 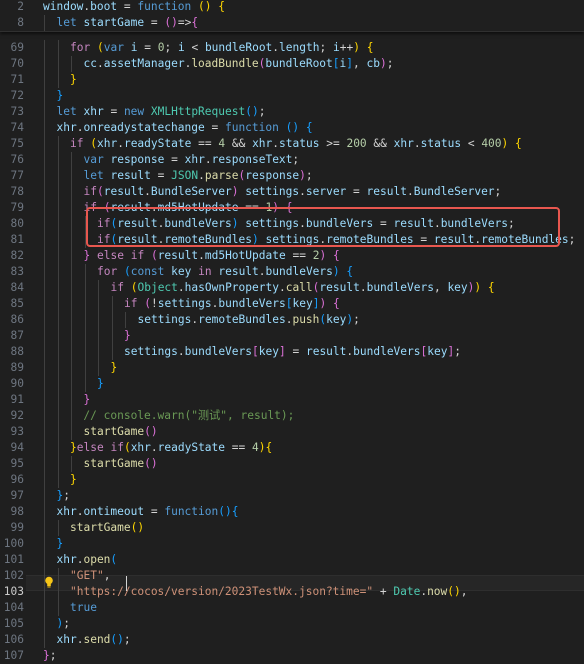 What do you see at coordinates (292, 96) in the screenshot?
I see `code-line: 72 }` at bounding box center [292, 96].